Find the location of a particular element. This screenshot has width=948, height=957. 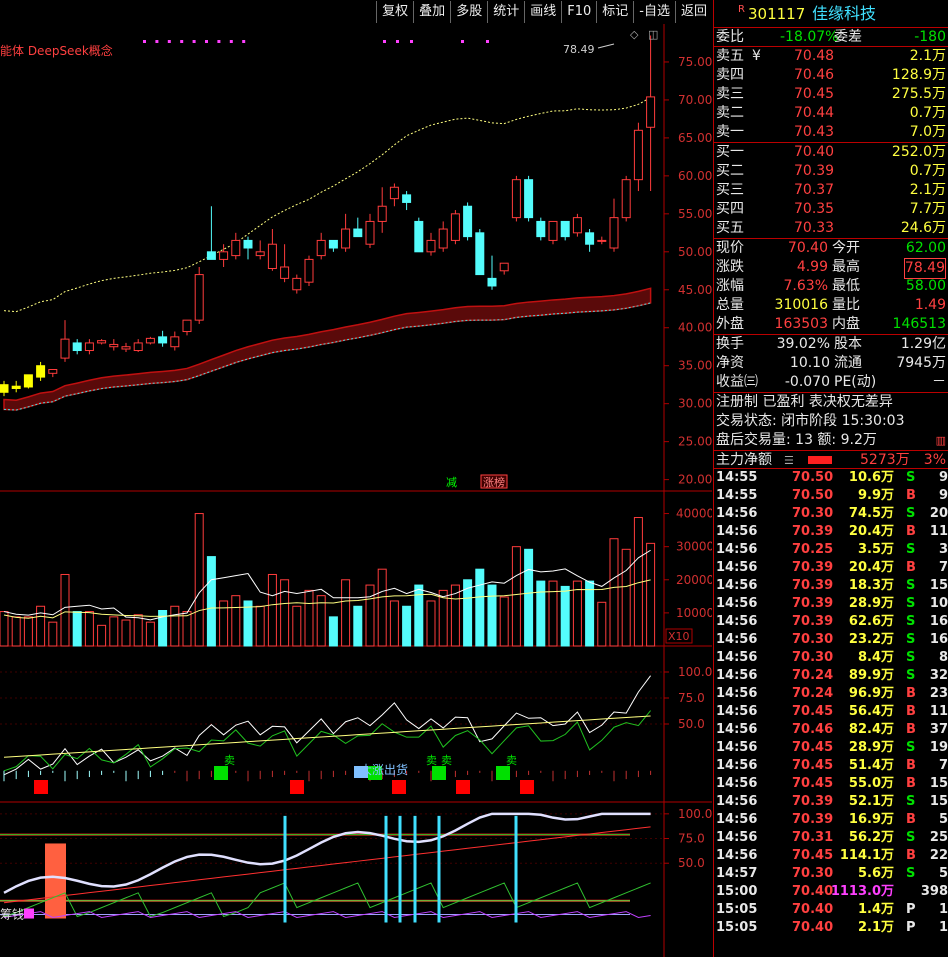

tick-count: 7 is located at coordinates (943, 765).